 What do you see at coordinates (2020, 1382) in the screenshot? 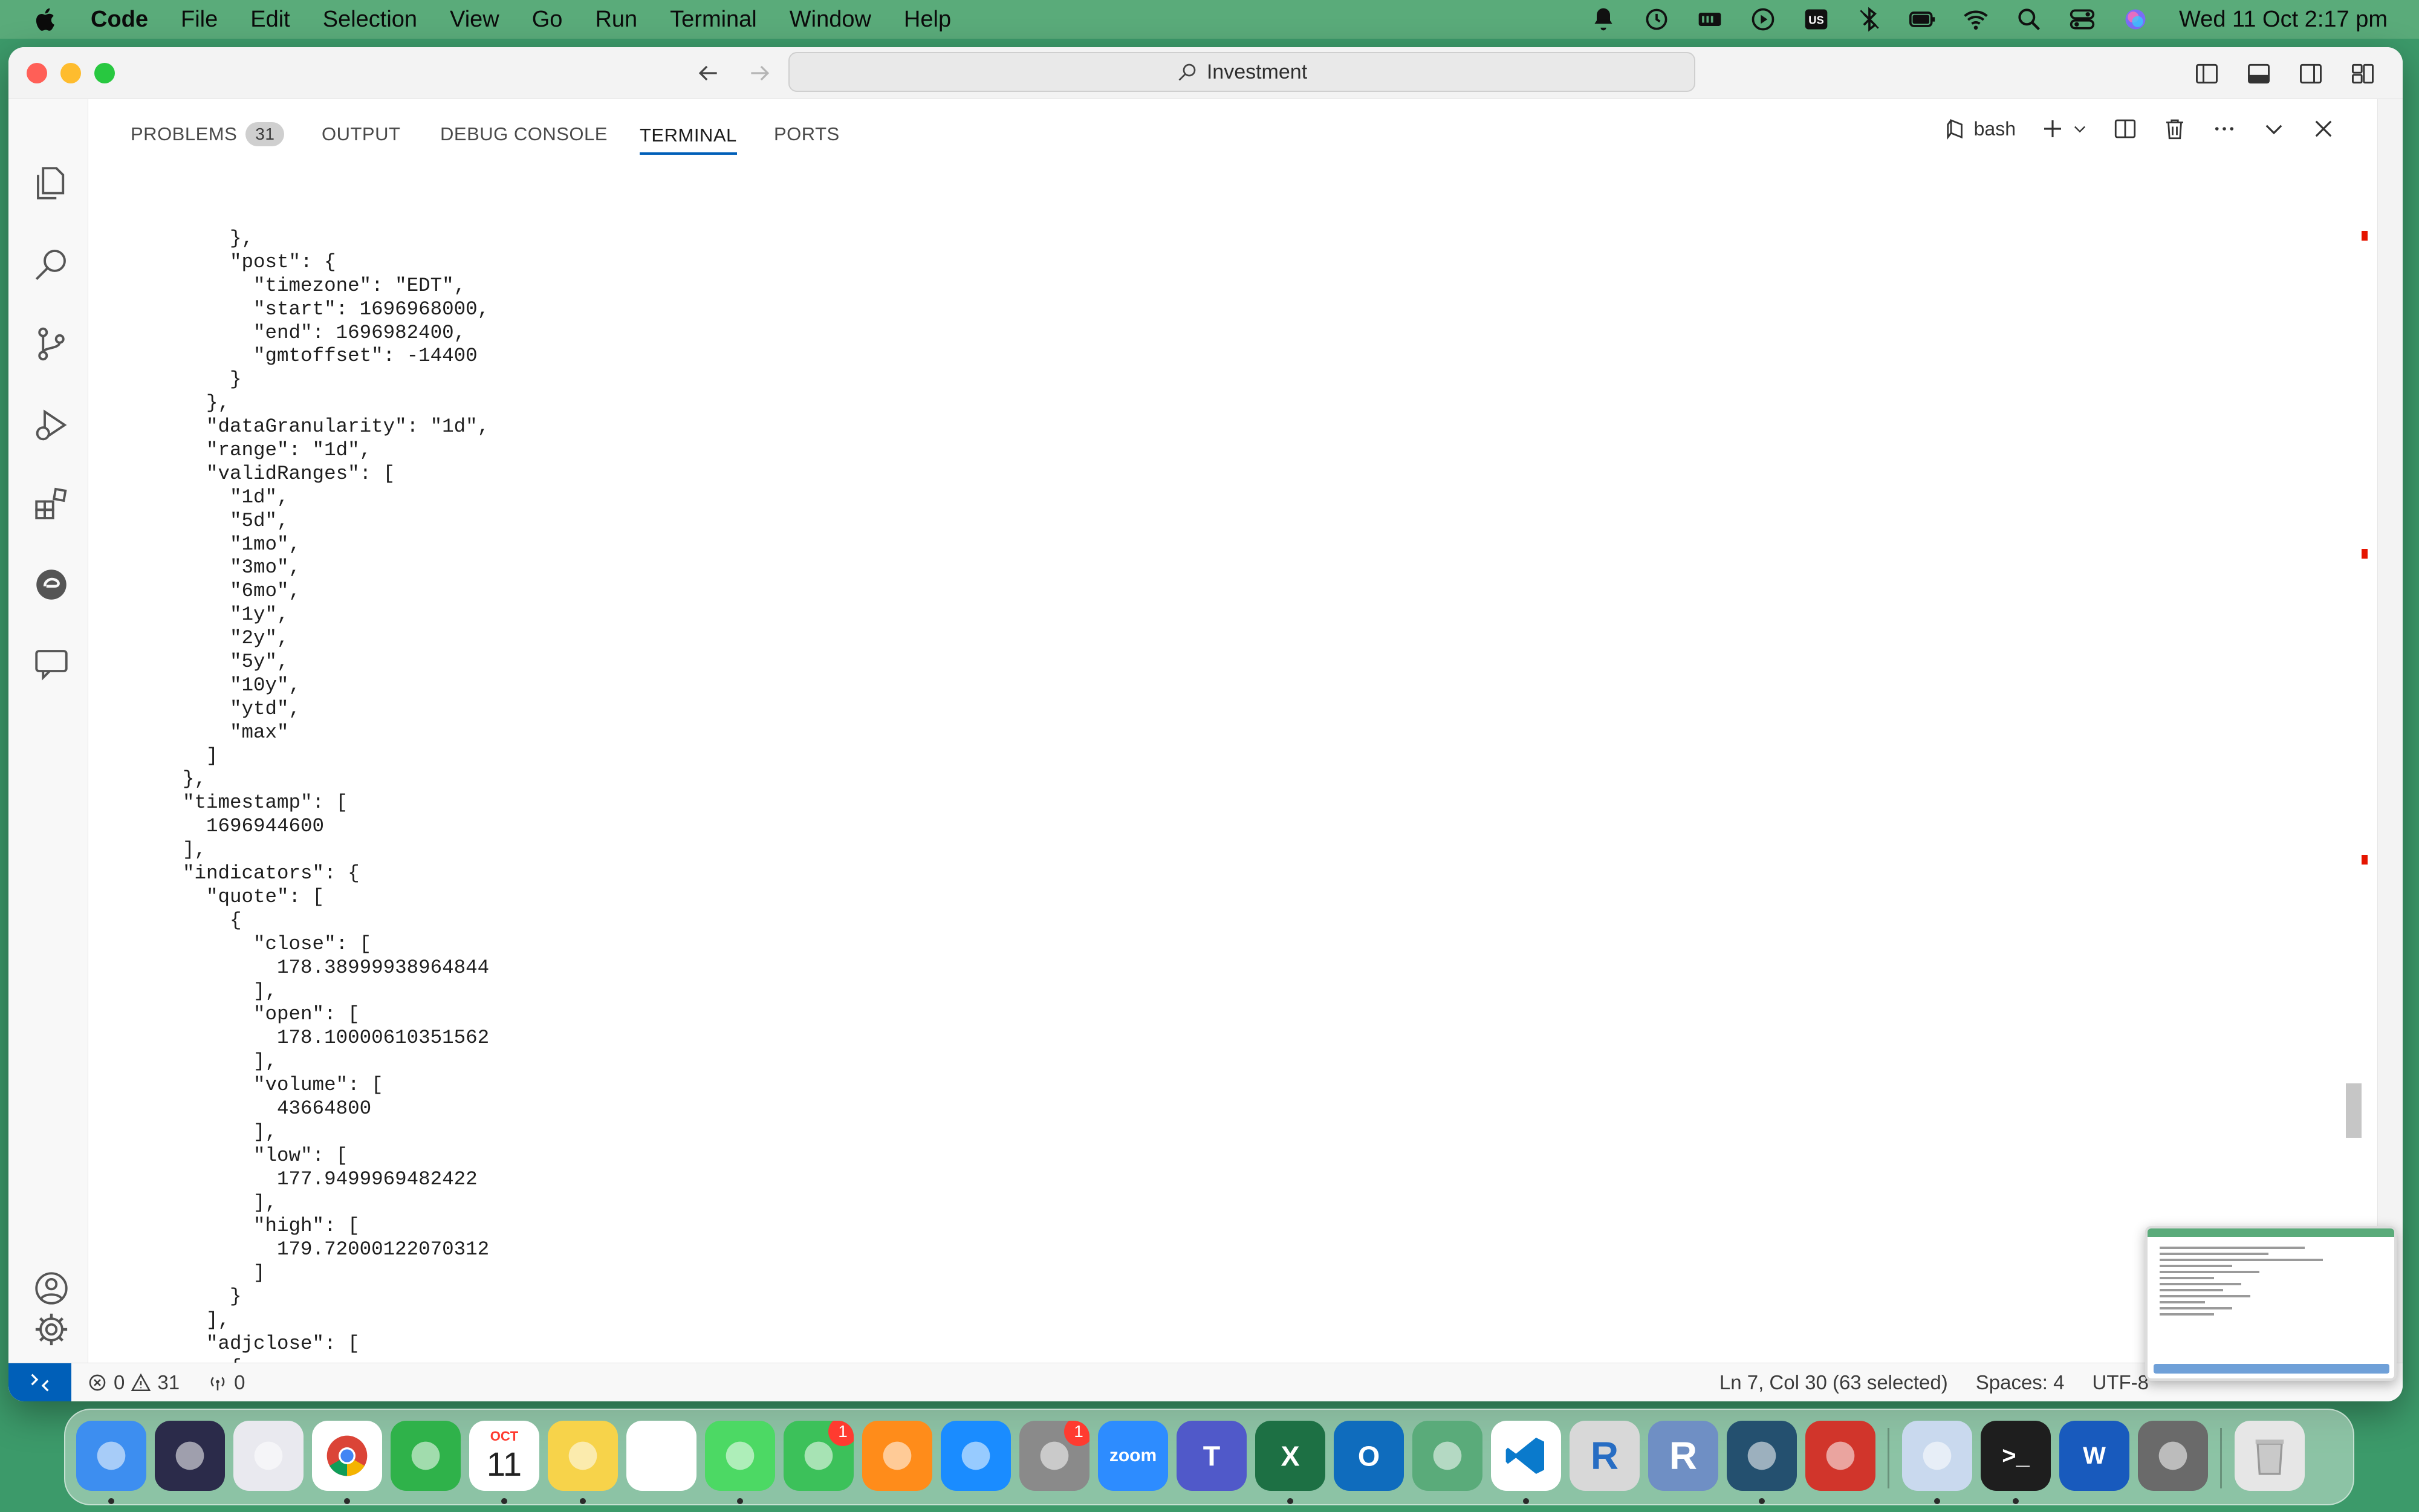
I see `indentation-setting: Spaces: 4` at bounding box center [2020, 1382].